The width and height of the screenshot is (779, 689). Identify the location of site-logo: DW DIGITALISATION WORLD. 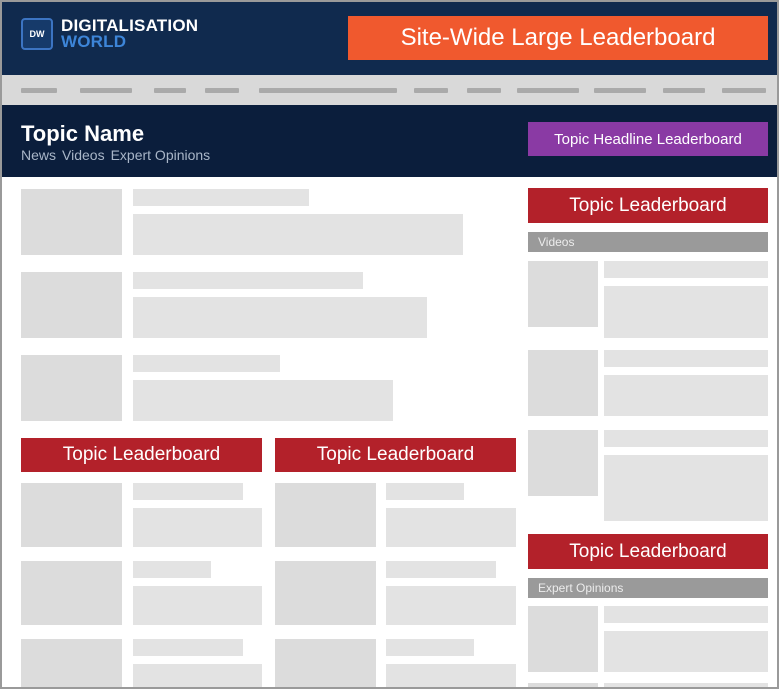
(109, 34).